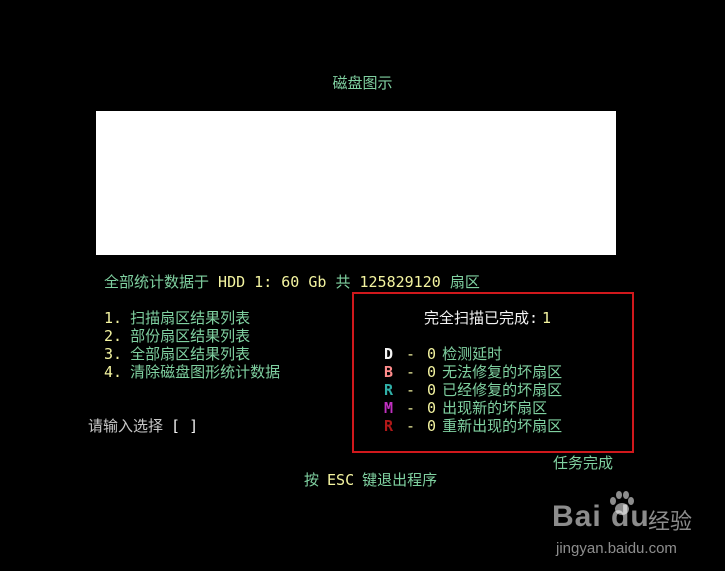  I want to click on legend-row-repaired: R -0 已经修复的坏扇区, so click(473, 390).